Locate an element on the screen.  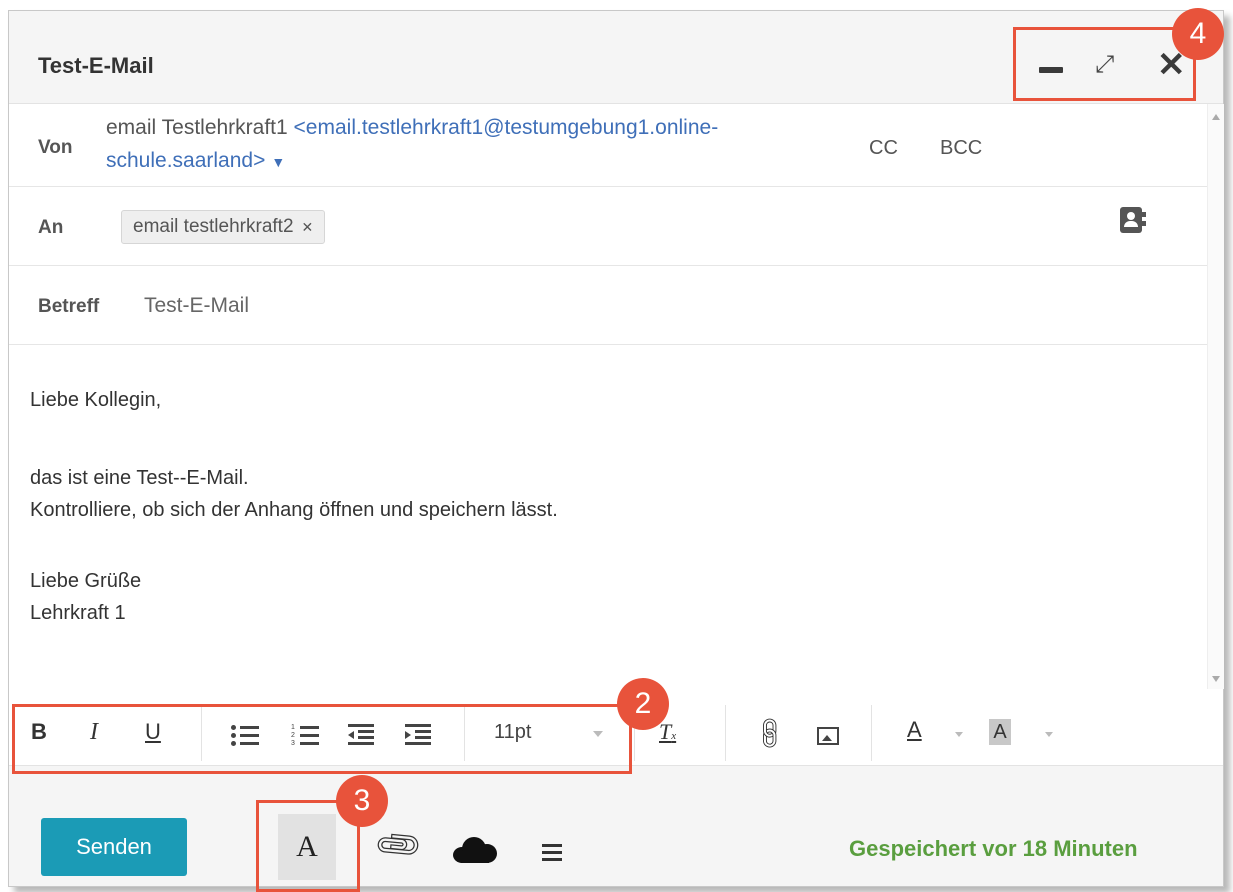
cloud-icon is located at coordinates (475, 850).